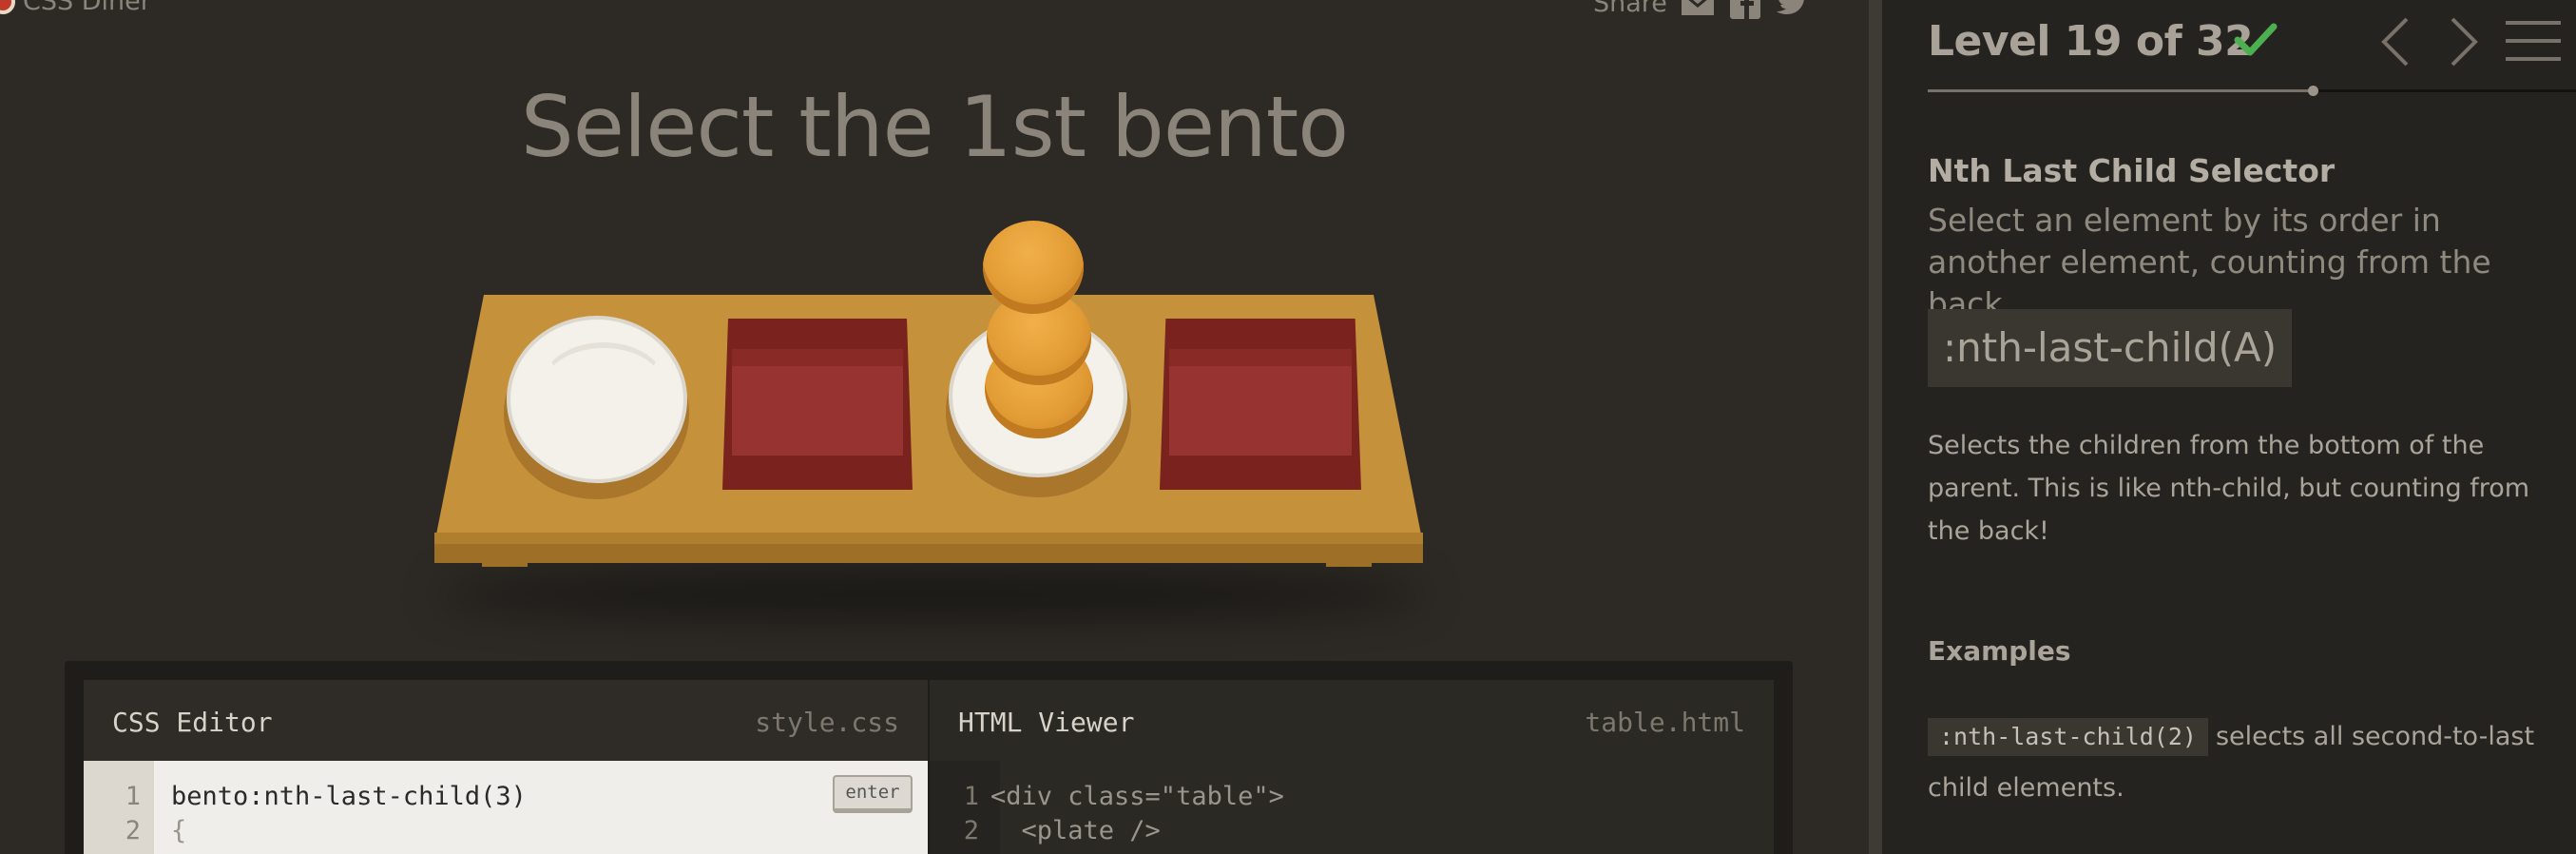 This screenshot has width=2576, height=854. Describe the element at coordinates (1793, 9) in the screenshot. I see `twitter-icon` at that location.